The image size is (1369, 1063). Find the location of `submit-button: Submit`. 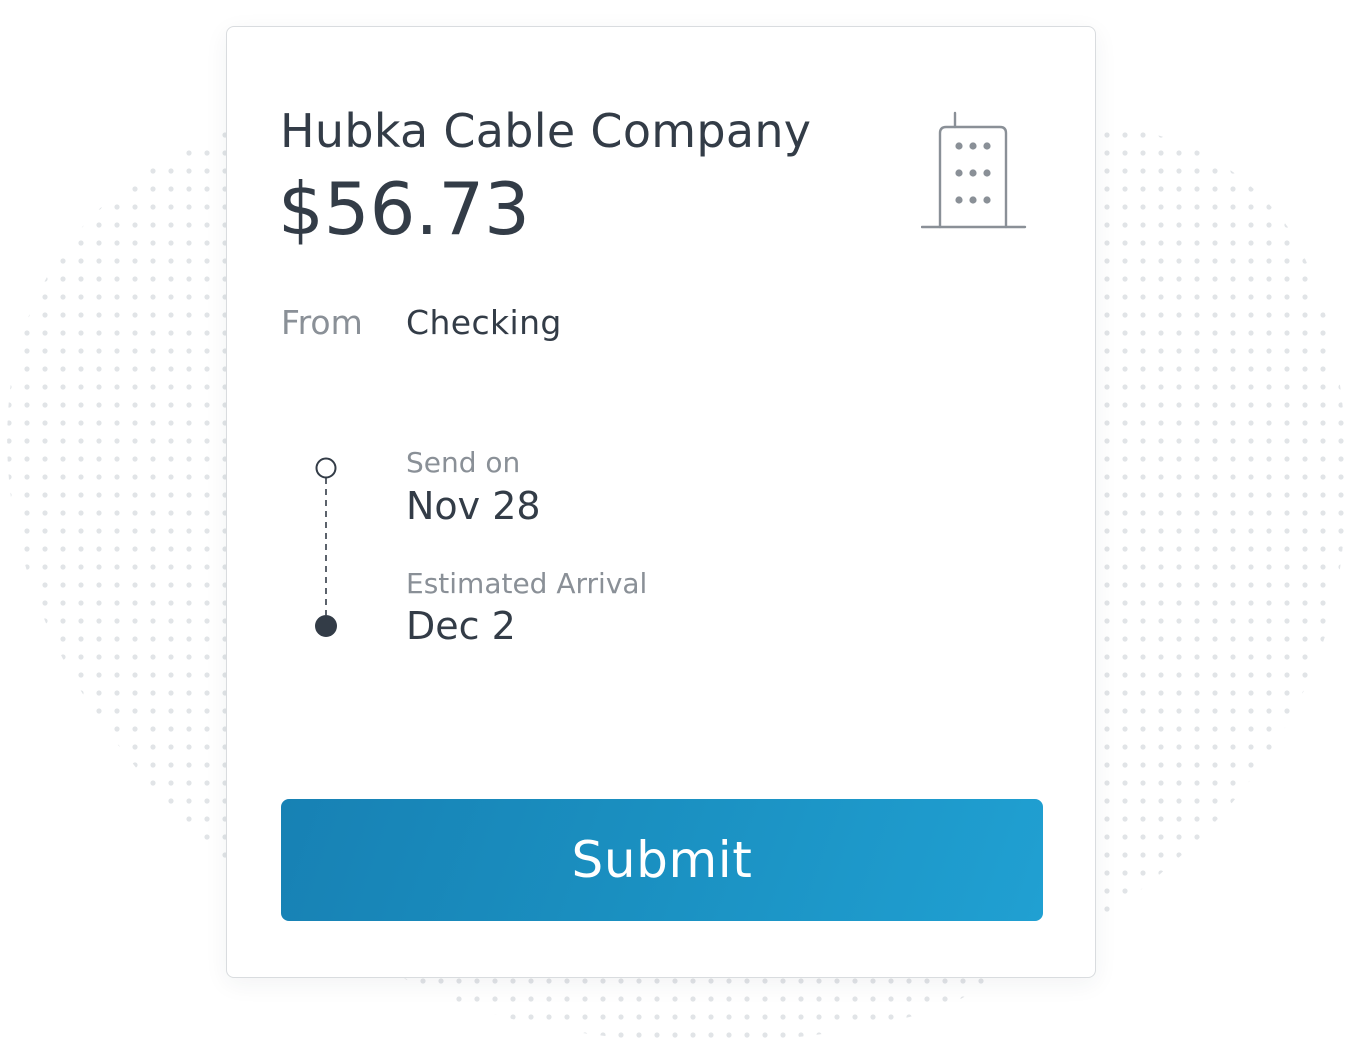

submit-button: Submit is located at coordinates (662, 860).